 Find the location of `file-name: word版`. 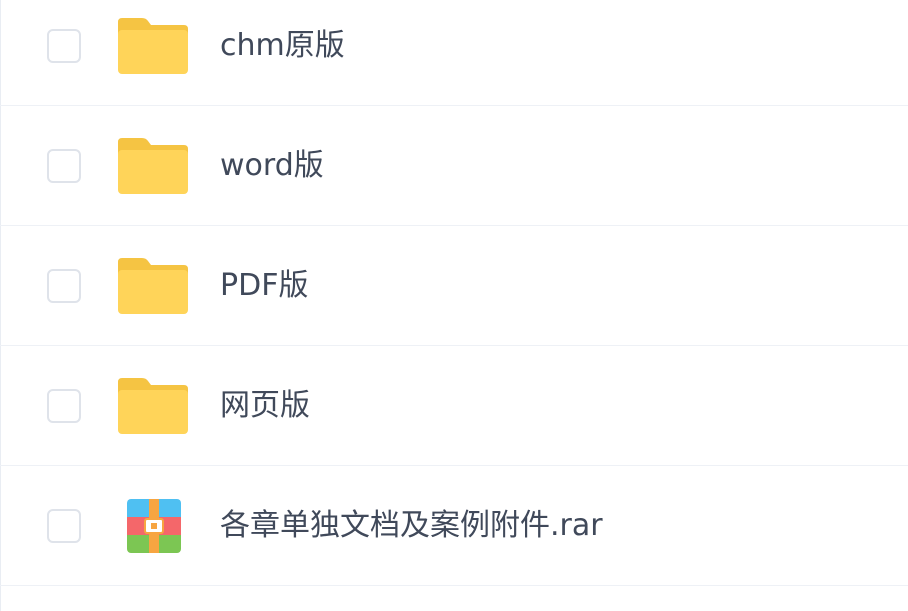

file-name: word版 is located at coordinates (272, 166).